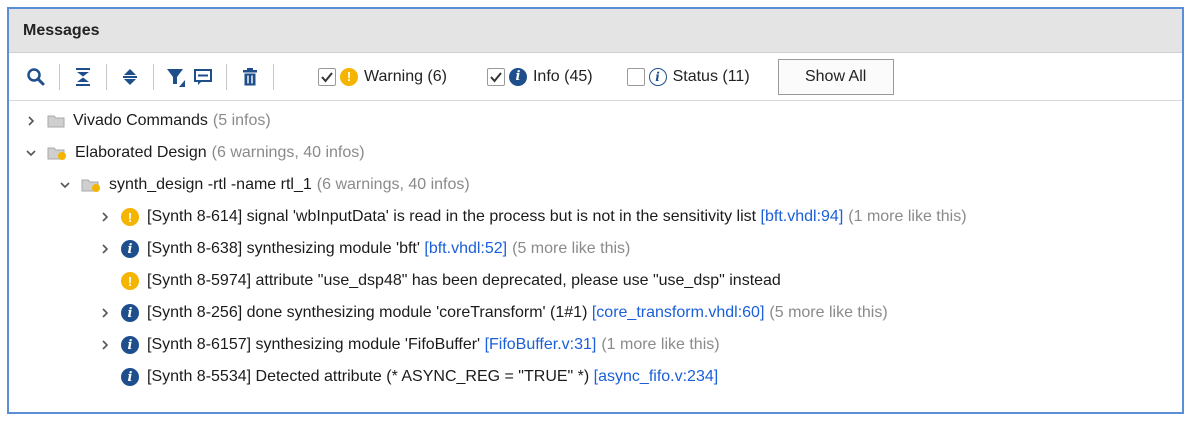 The width and height of the screenshot is (1191, 421). What do you see at coordinates (656, 377) in the screenshot?
I see `source-link: [async_fifo.v:234]` at bounding box center [656, 377].